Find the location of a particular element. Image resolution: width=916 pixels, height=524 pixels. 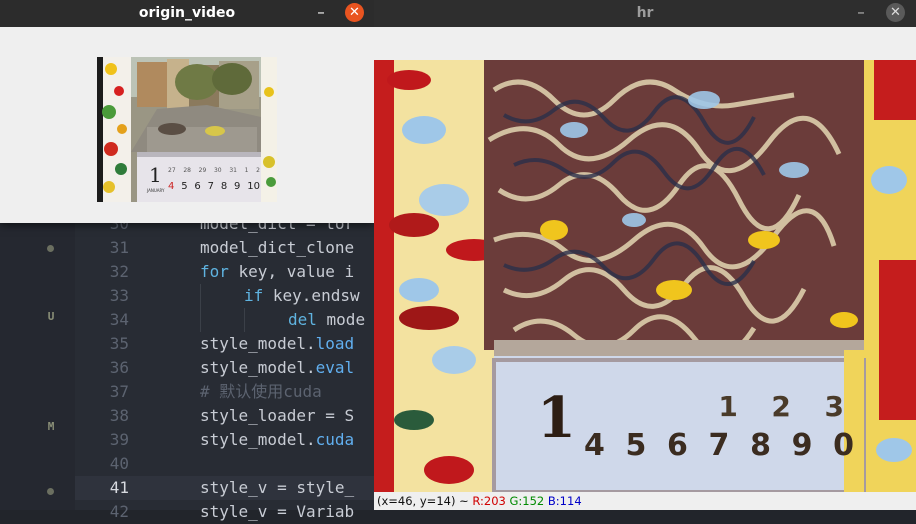

line-number: 33 is located at coordinates (119, 295).